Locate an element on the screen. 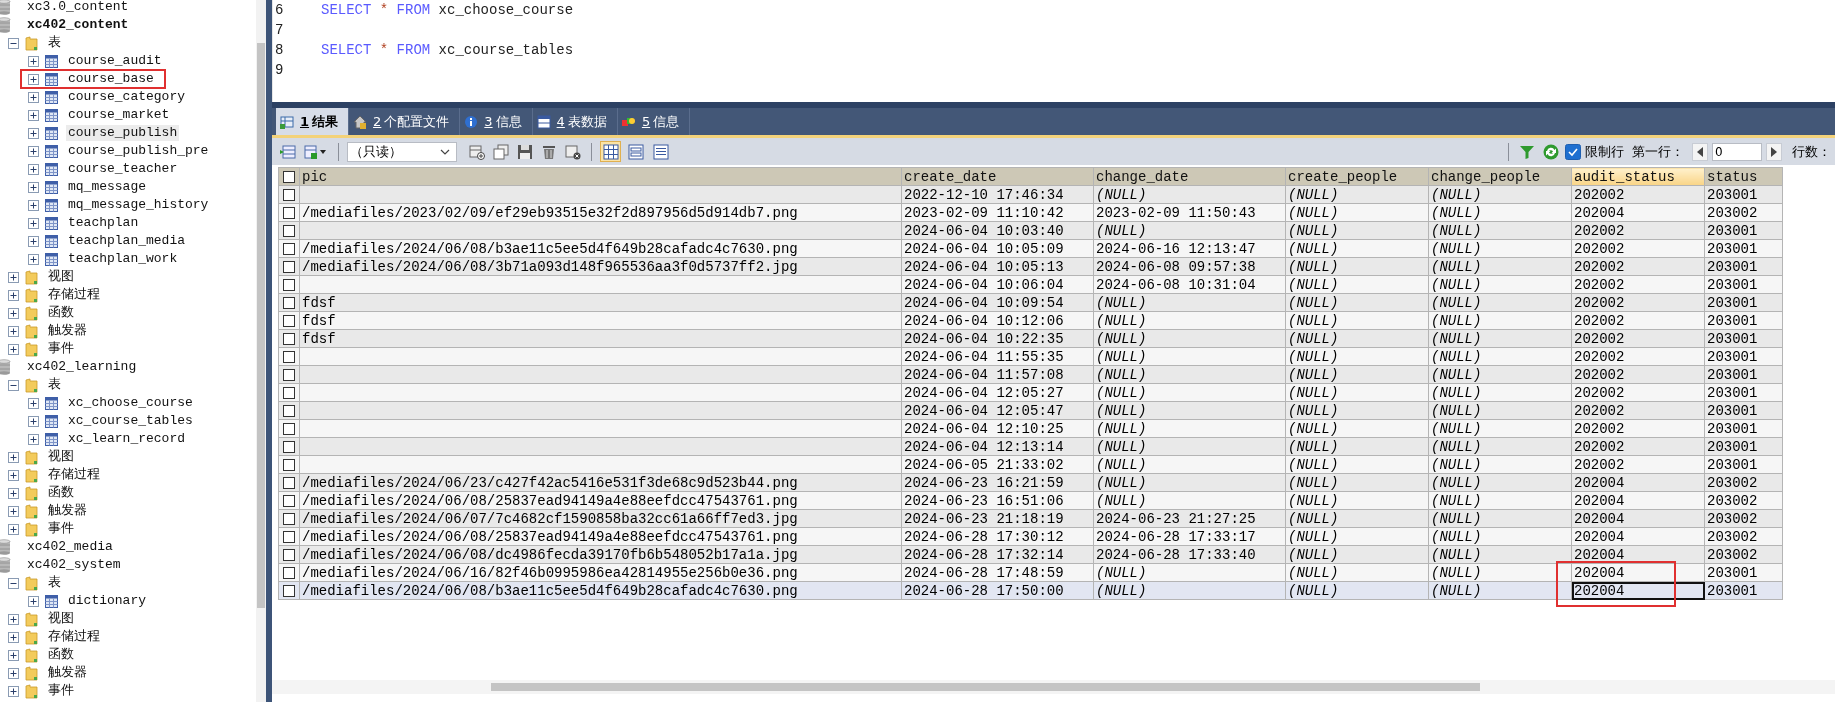 Image resolution: width=1835 pixels, height=702 pixels. insert-row-icon is located at coordinates (288, 151).